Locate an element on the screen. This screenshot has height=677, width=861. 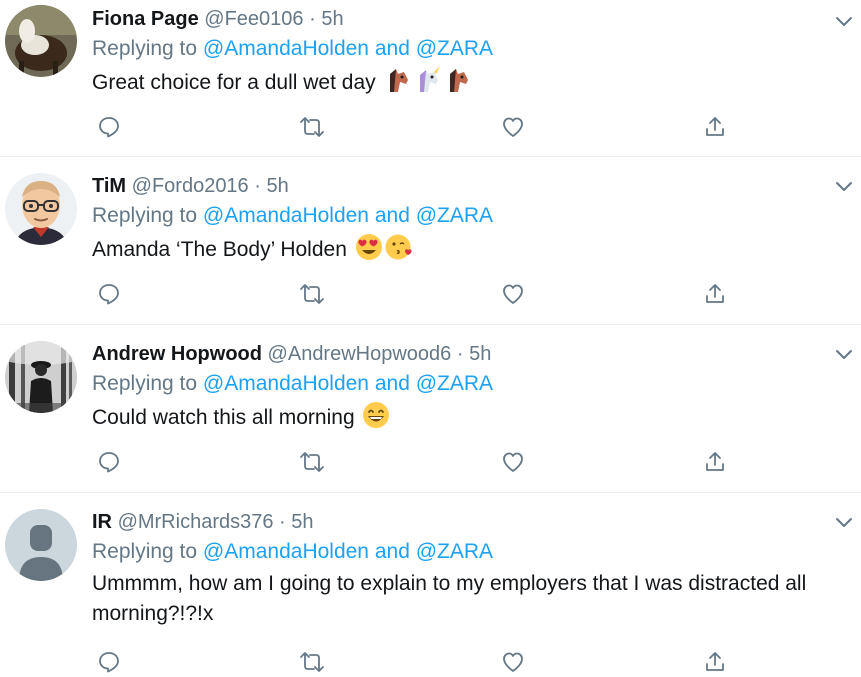
user-handle: @Fordo2016 is located at coordinates (190, 186).